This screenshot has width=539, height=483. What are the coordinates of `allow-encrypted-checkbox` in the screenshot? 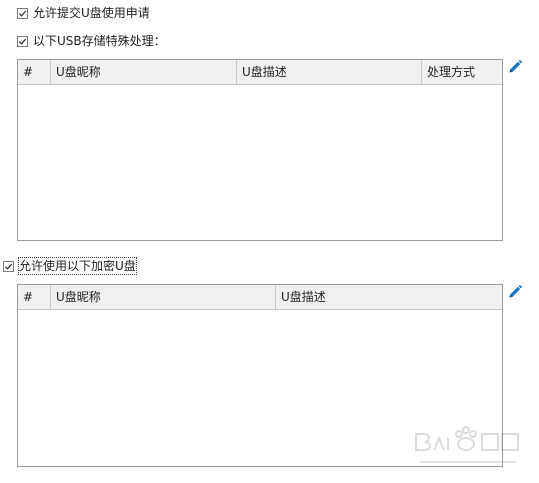 It's located at (8, 266).